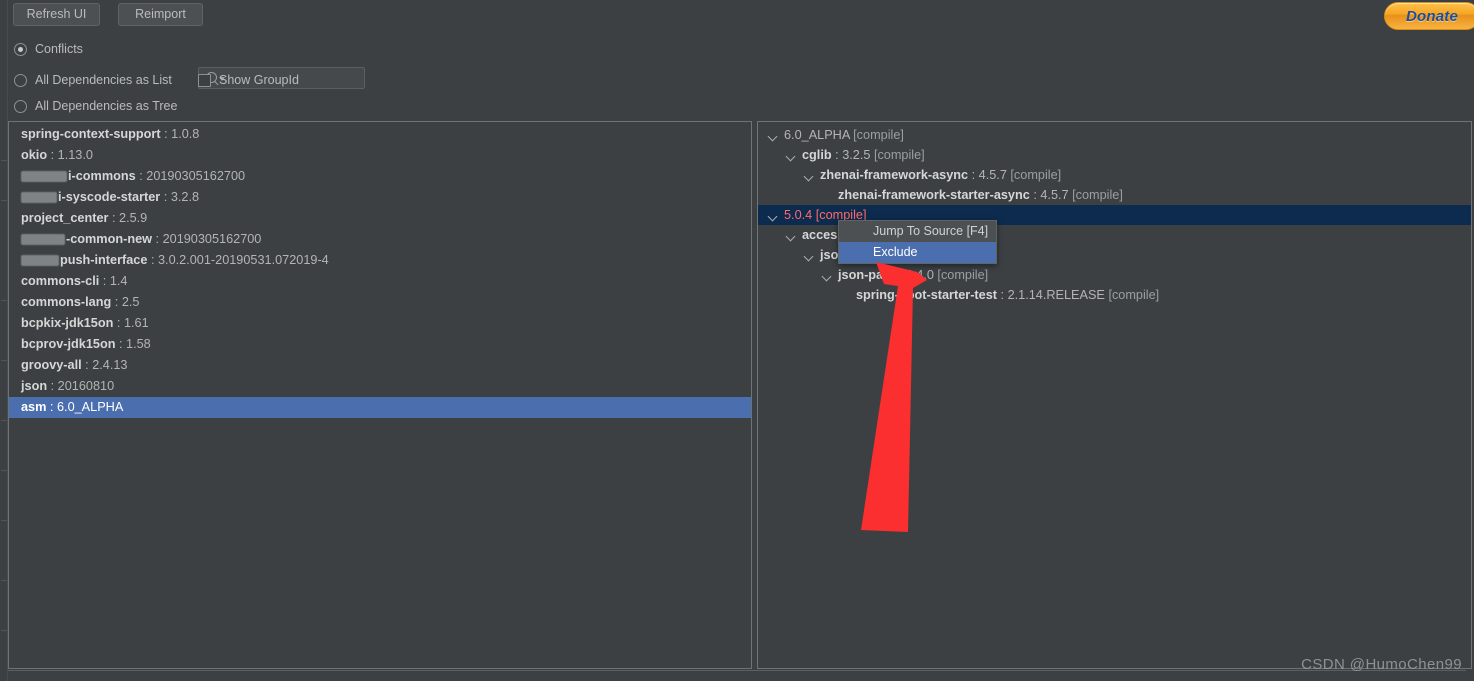  I want to click on checkbox-show-groupid: Show GroupId, so click(248, 80).